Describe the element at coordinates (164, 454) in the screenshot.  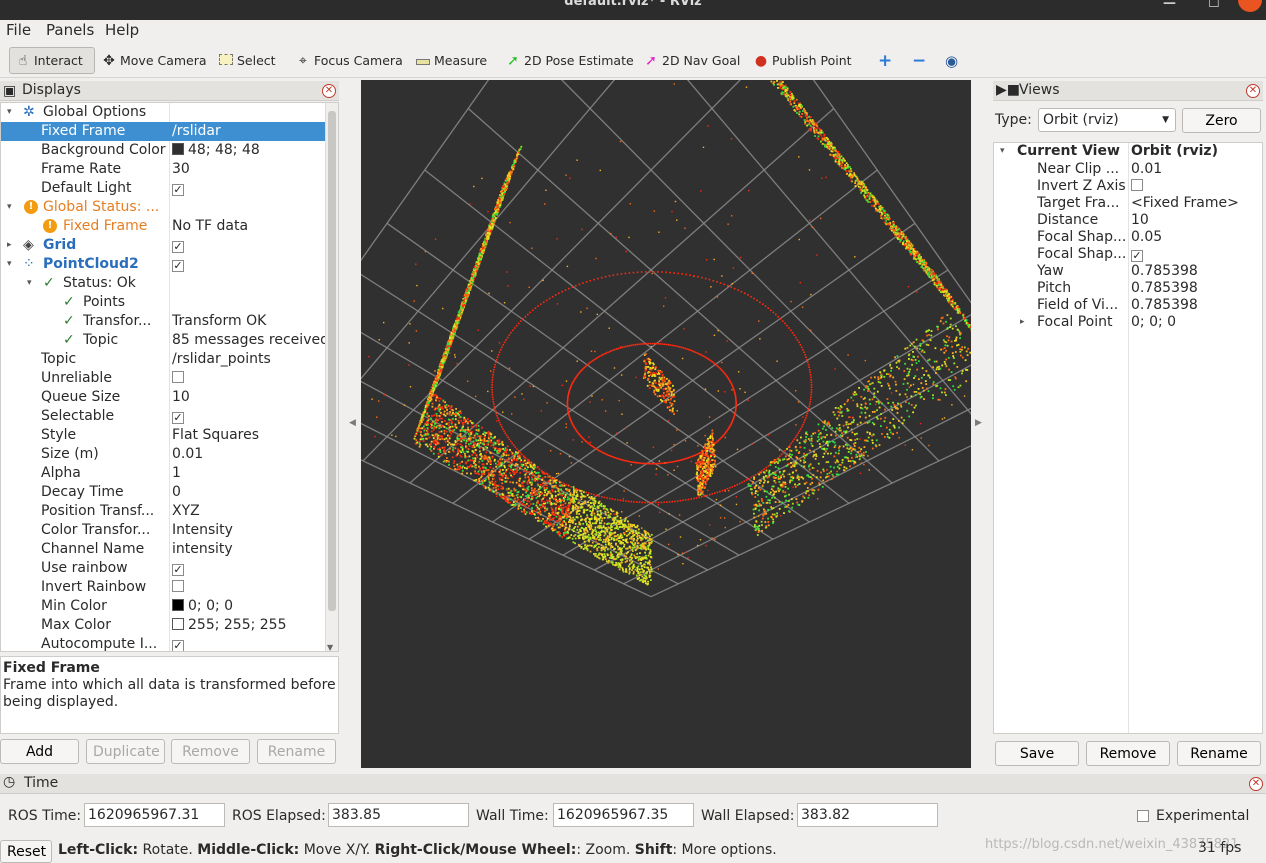
I see `display-property-row: Size (m) 0.01` at that location.